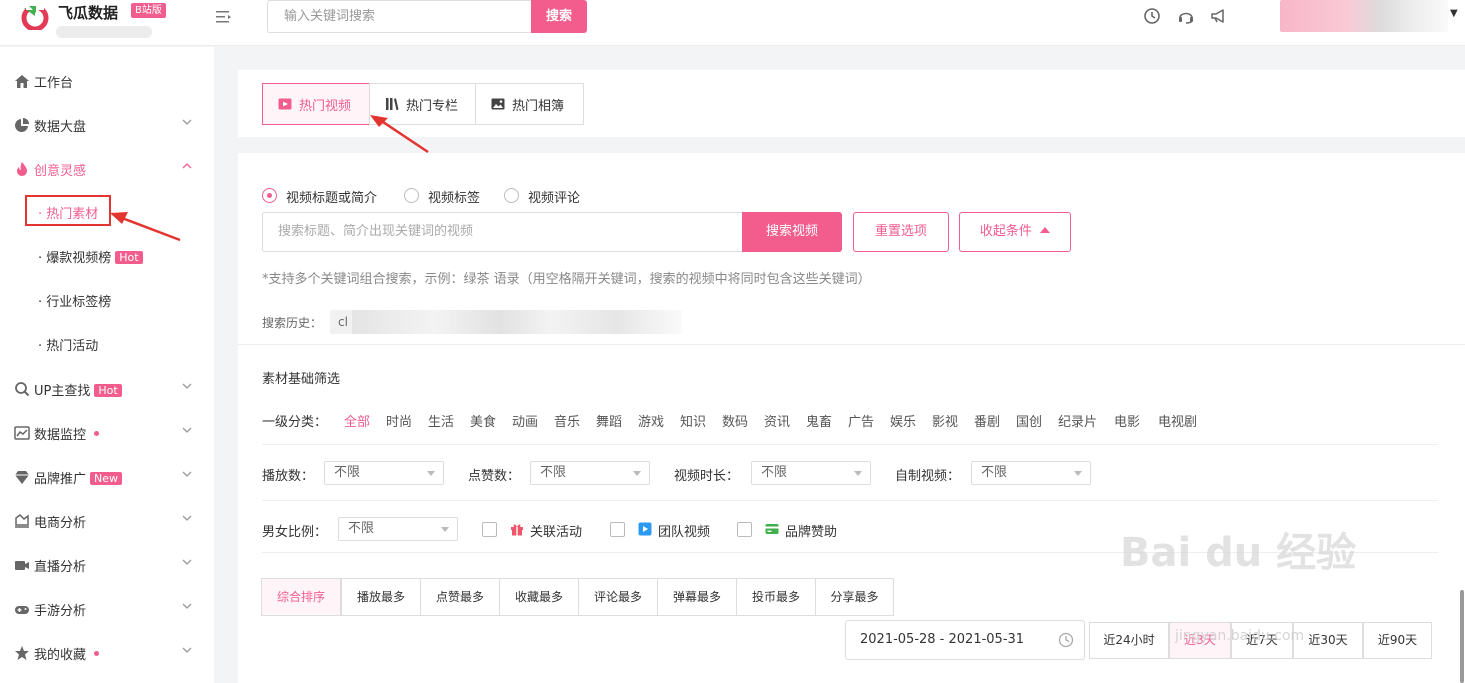 The image size is (1465, 683). Describe the element at coordinates (618, 597) in the screenshot. I see `sort-option: 评论最多` at that location.